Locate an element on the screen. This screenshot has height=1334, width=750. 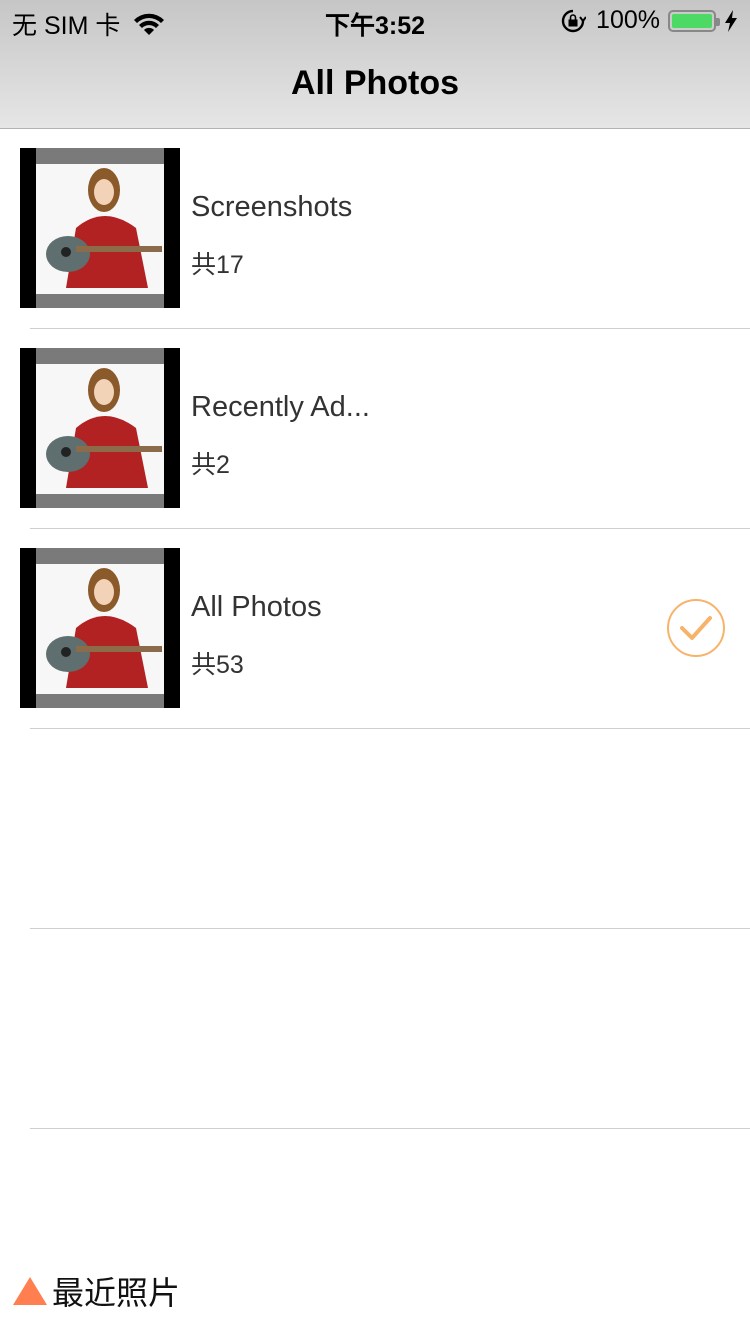
recent-photos-toggle: 最近照片 is located at coordinates (96, 1291).